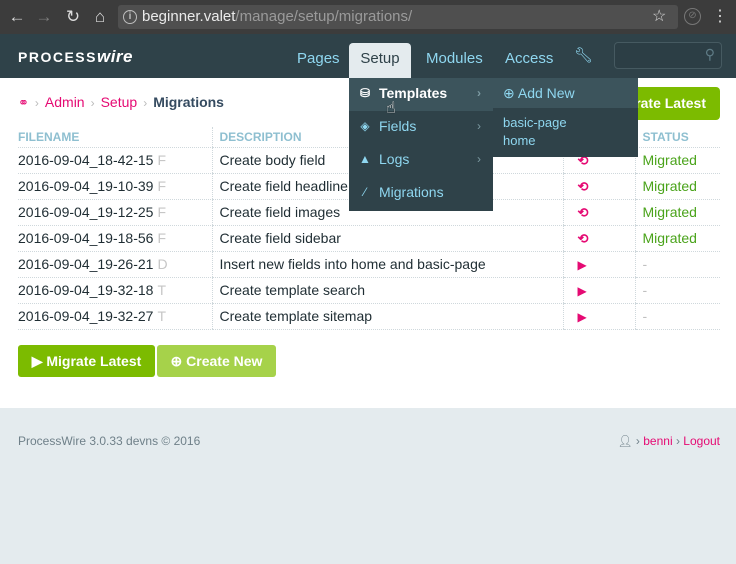 This screenshot has height=564, width=736. I want to click on header-status: STATUS, so click(677, 137).